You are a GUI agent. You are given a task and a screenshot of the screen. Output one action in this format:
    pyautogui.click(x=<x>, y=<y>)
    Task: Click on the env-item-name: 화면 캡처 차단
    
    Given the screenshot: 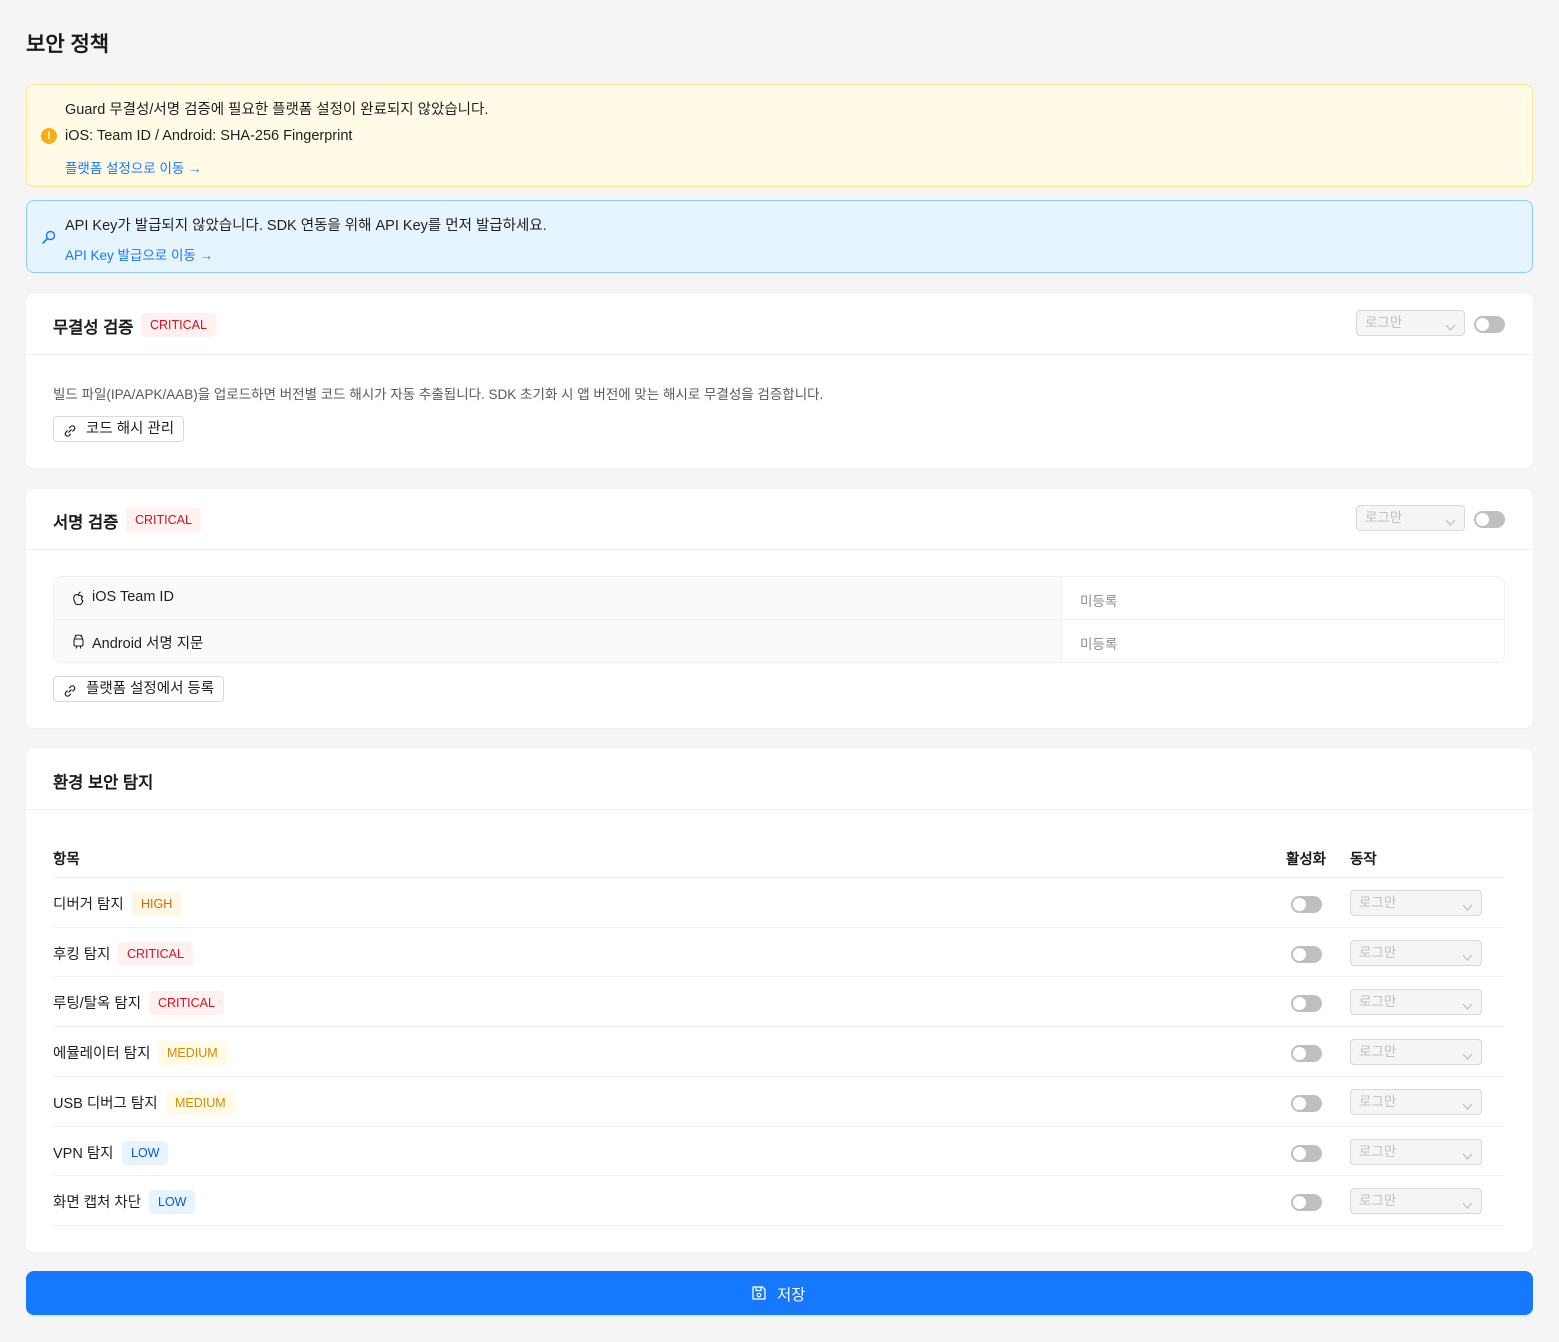 What is the action you would take?
    pyautogui.click(x=97, y=1203)
    